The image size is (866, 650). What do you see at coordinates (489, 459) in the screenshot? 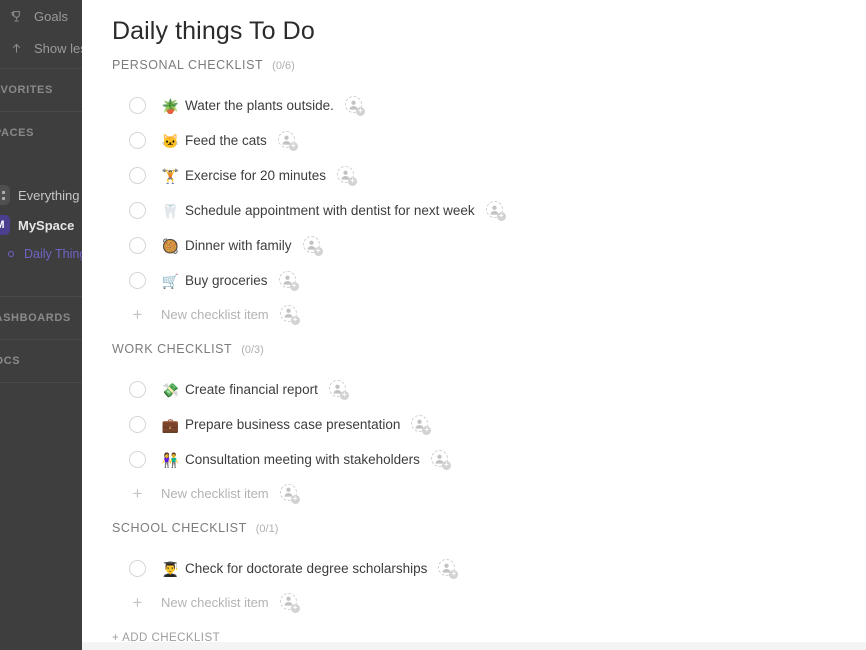
I see `checklist-item: 👫 Consultation meeting with stakeholders +` at bounding box center [489, 459].